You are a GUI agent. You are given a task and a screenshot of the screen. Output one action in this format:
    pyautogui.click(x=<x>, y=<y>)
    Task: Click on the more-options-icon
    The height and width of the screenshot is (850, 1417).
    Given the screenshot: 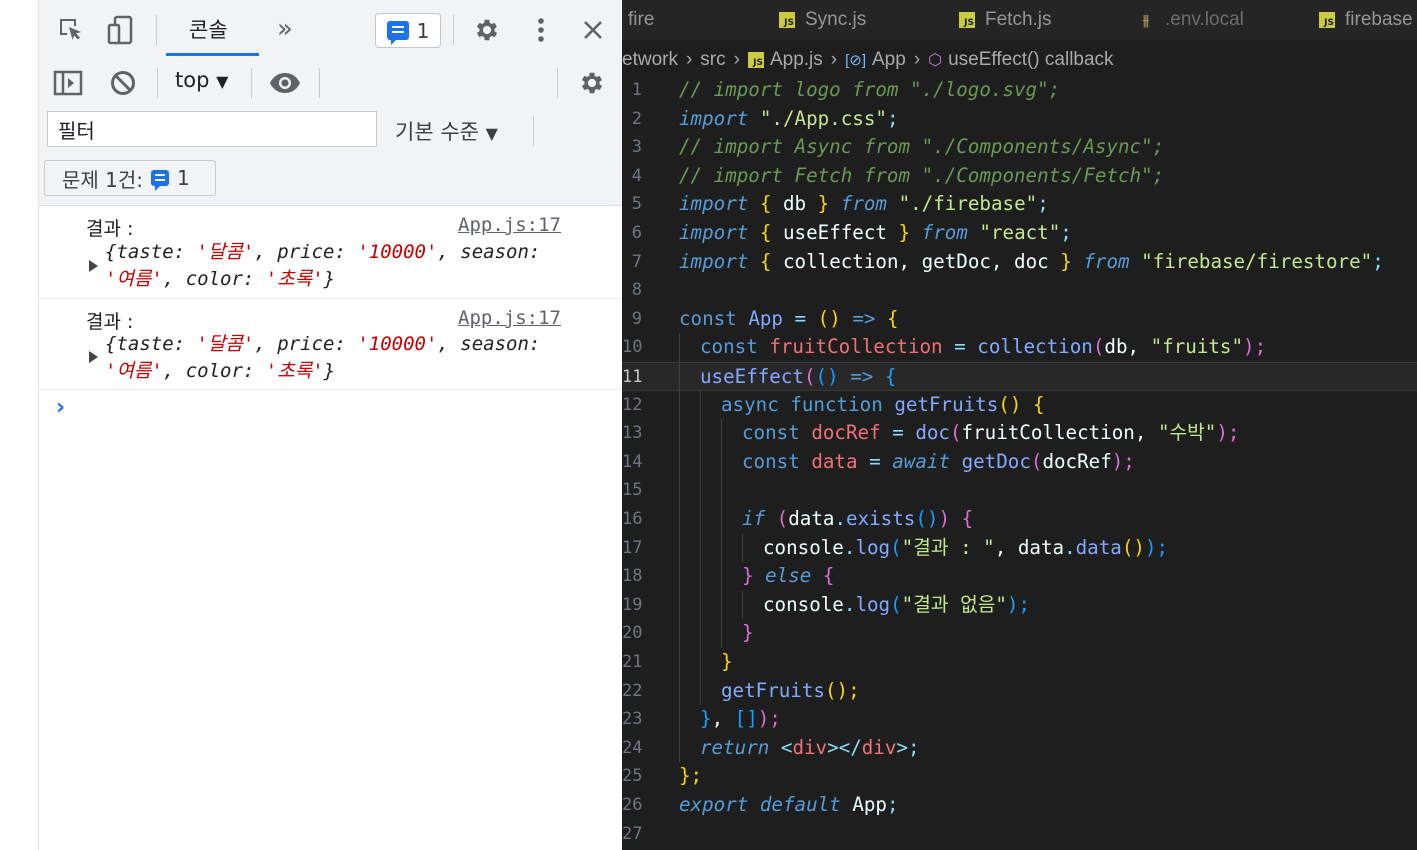 What is the action you would take?
    pyautogui.click(x=541, y=30)
    